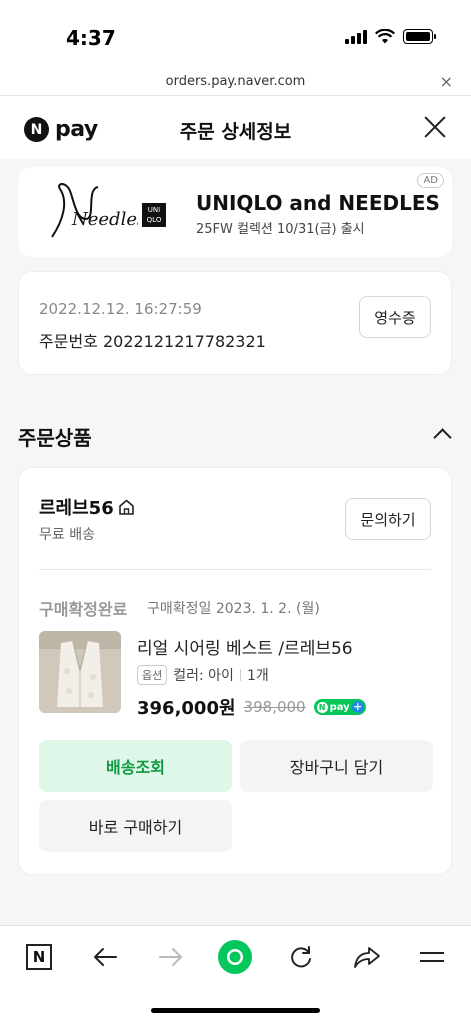 This screenshot has height=1024, width=471. I want to click on back-button, so click(105, 957).